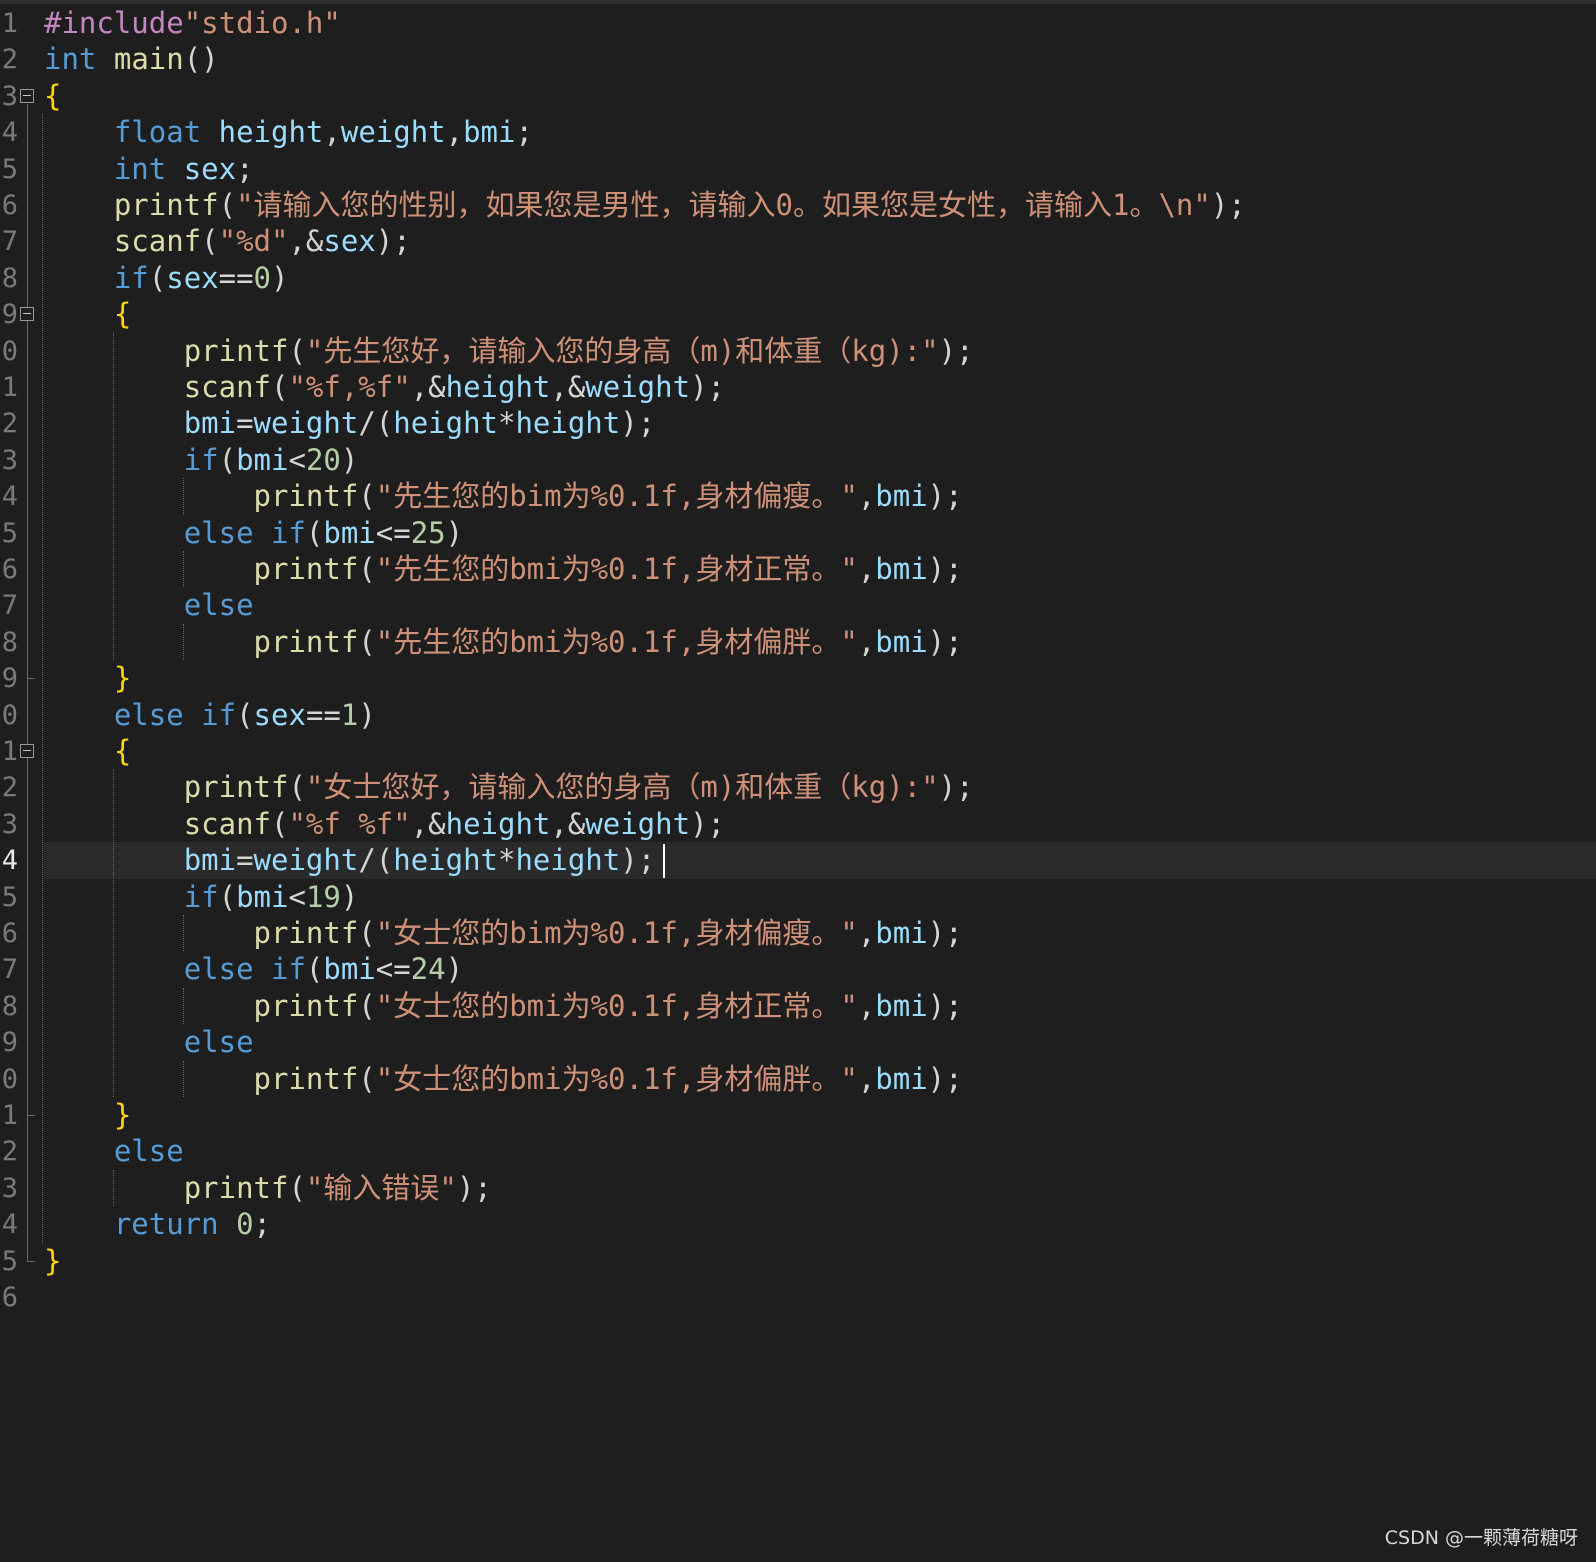  I want to click on code-text: scanf("%f %f",&height,&weight);, so click(384, 824).